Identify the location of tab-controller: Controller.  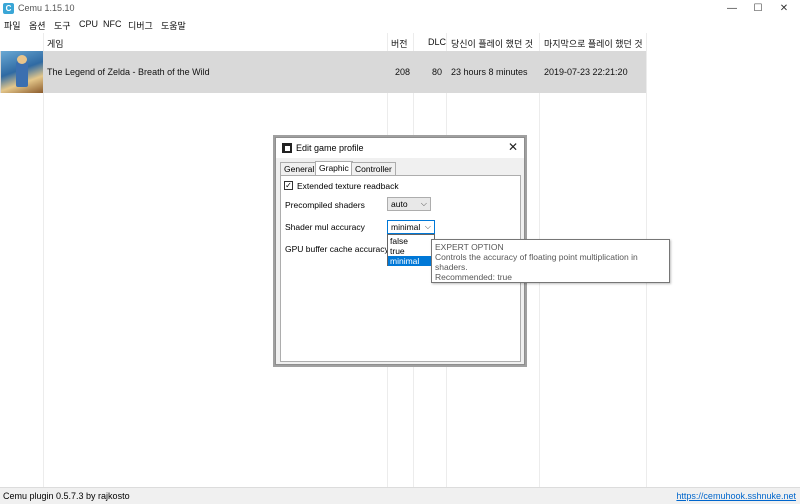
(373, 168).